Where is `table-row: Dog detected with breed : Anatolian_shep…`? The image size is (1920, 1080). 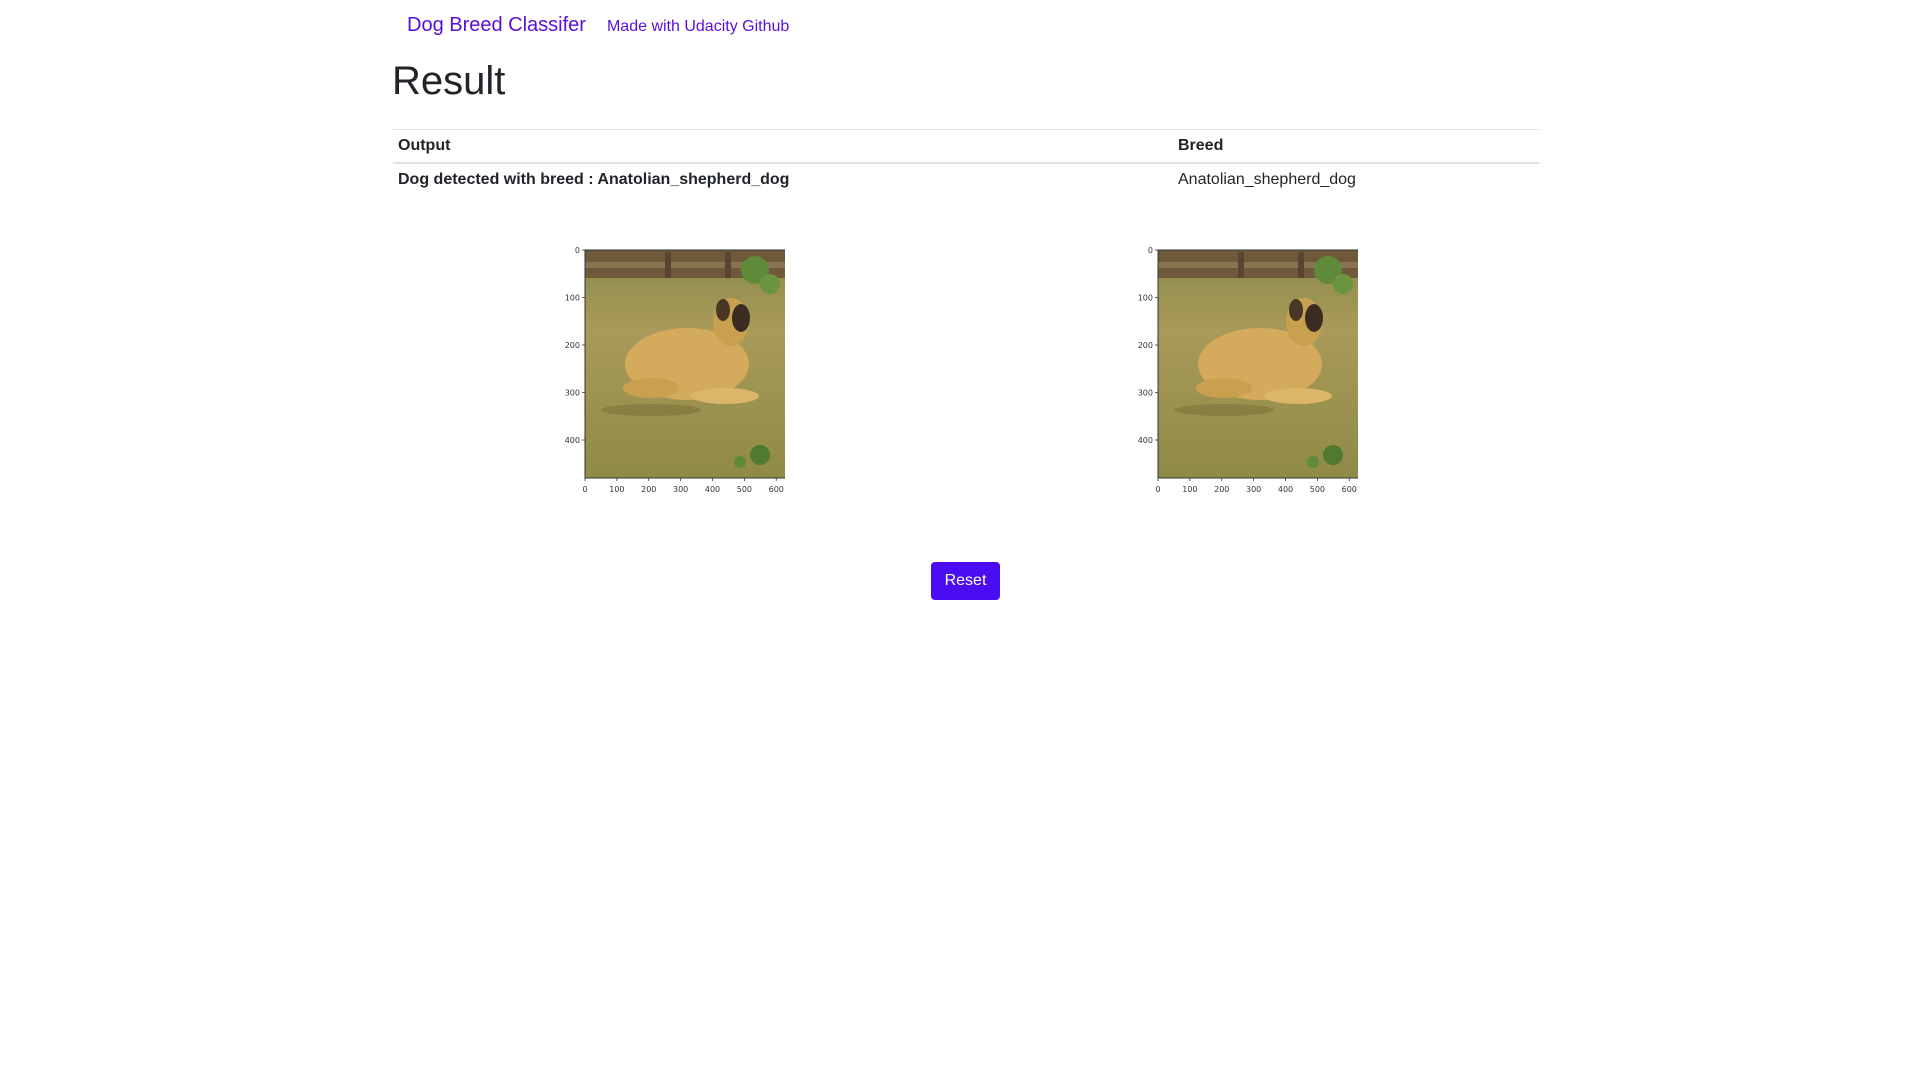
table-row: Dog detected with breed : Anatolian_shep… is located at coordinates (966, 179).